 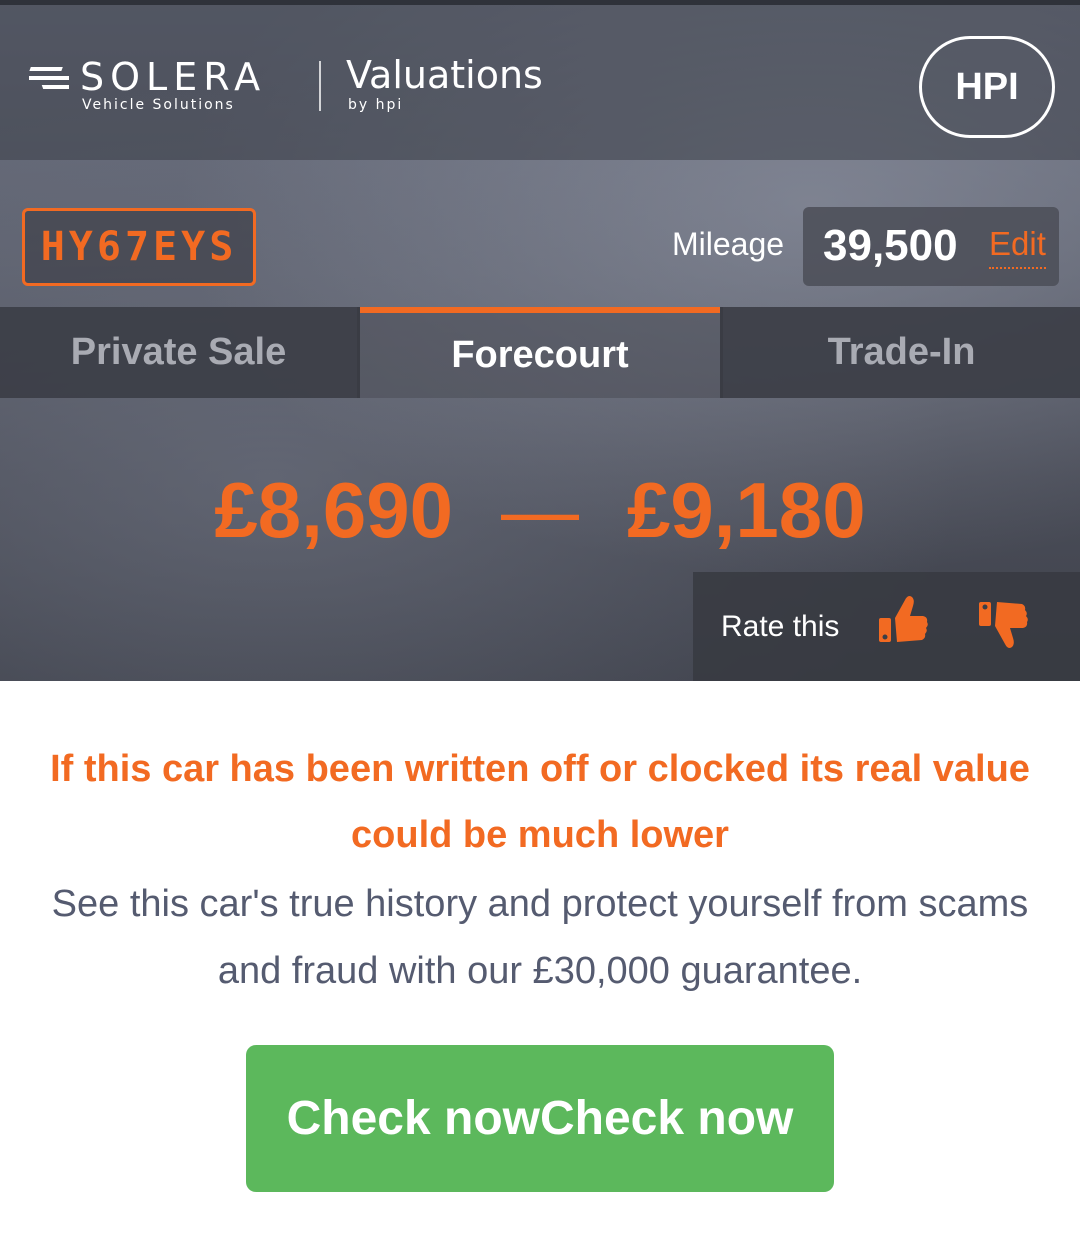 I want to click on hpi-button: HPI, so click(x=987, y=87).